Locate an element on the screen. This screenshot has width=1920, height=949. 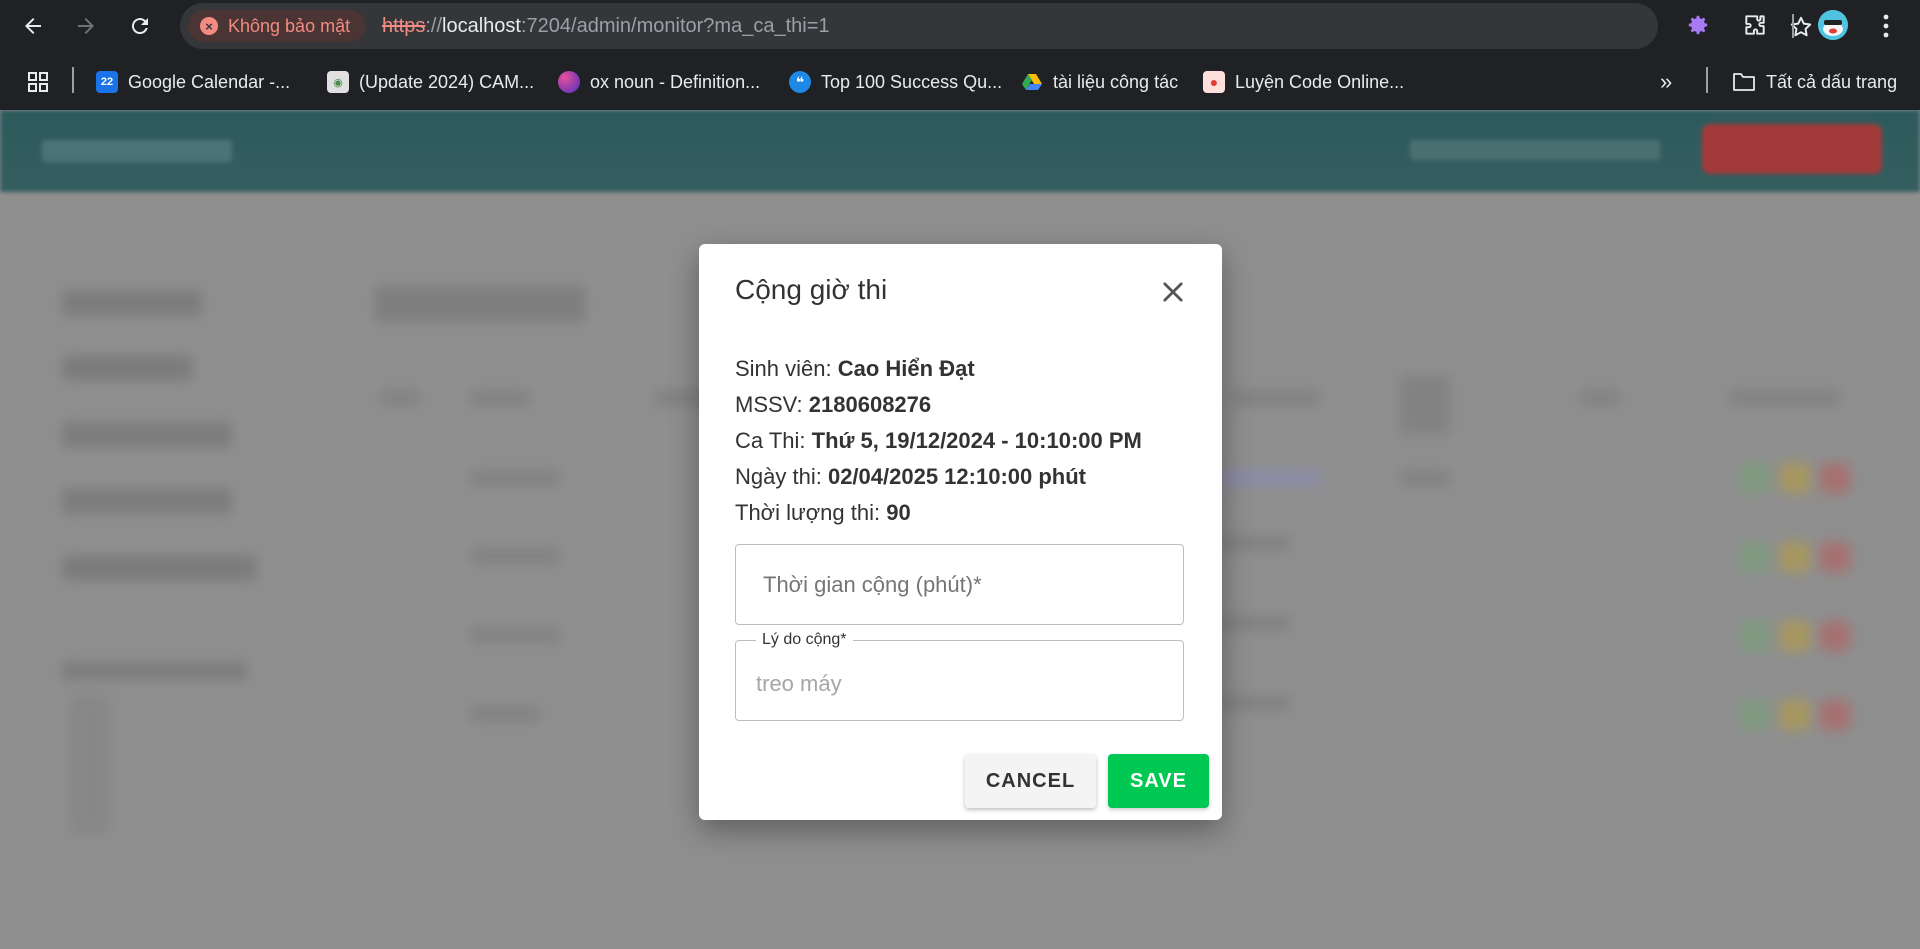
mssv-info-row: MSSV: 2180608276 is located at coordinates (833, 405).